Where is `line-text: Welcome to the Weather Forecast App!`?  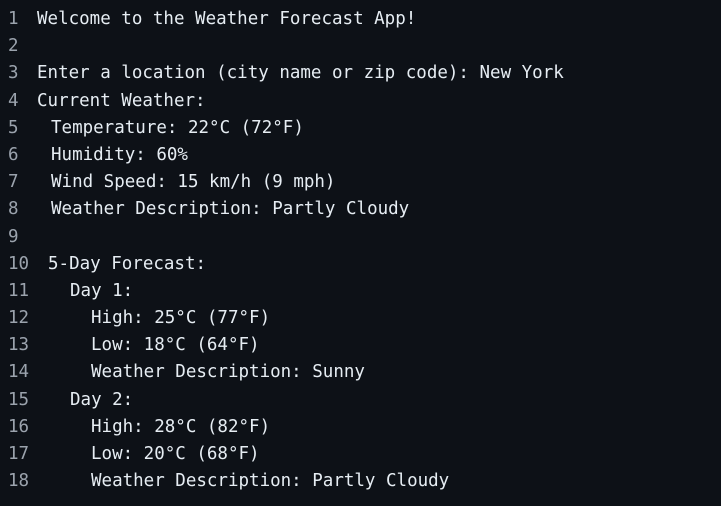 line-text: Welcome to the Weather Forecast App! is located at coordinates (227, 19).